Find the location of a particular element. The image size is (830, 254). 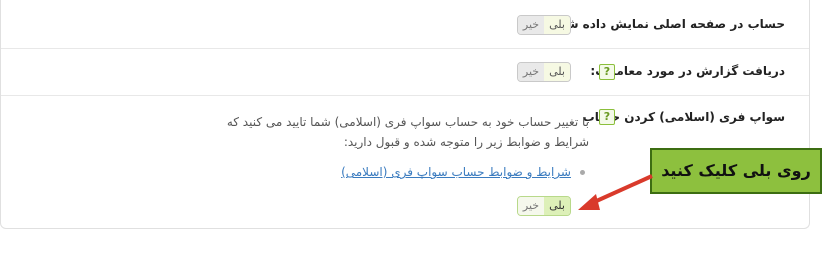

show-on-home-toggle: بلی خیر is located at coordinates (543, 25).